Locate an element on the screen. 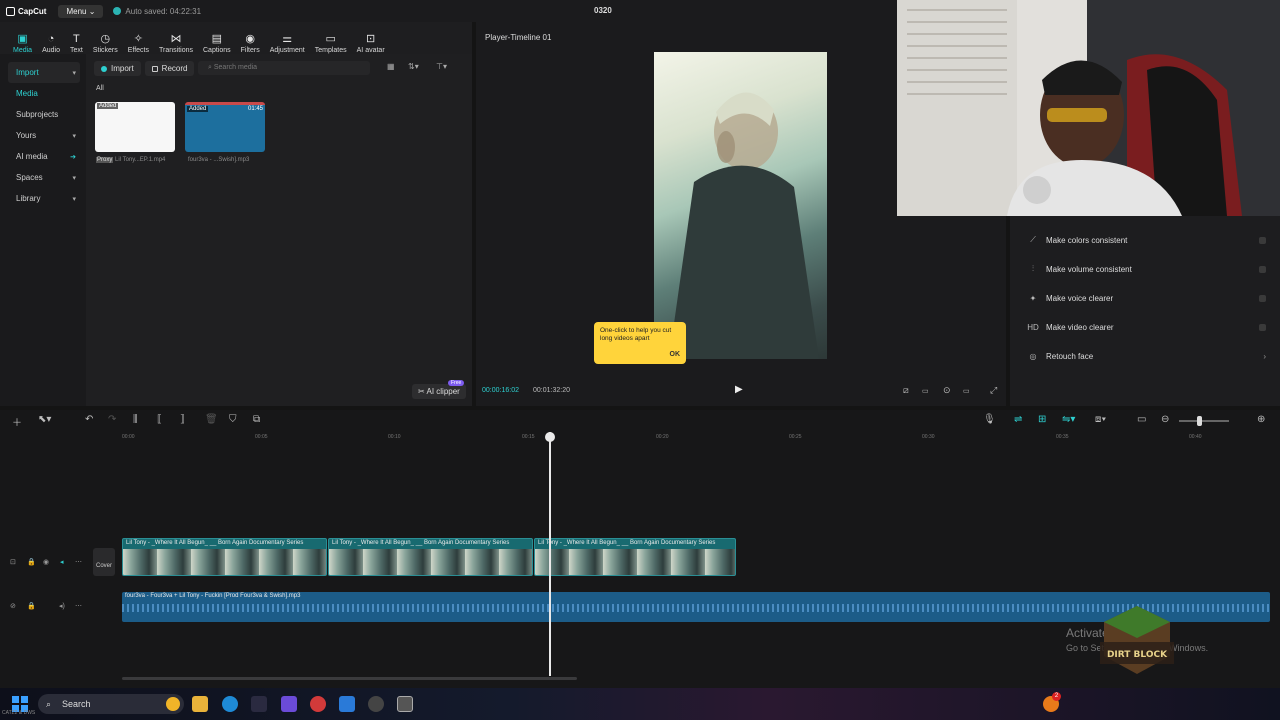 This screenshot has height=720, width=1280. sidebar-item-ai-media: AI media ➔ is located at coordinates (44, 156).